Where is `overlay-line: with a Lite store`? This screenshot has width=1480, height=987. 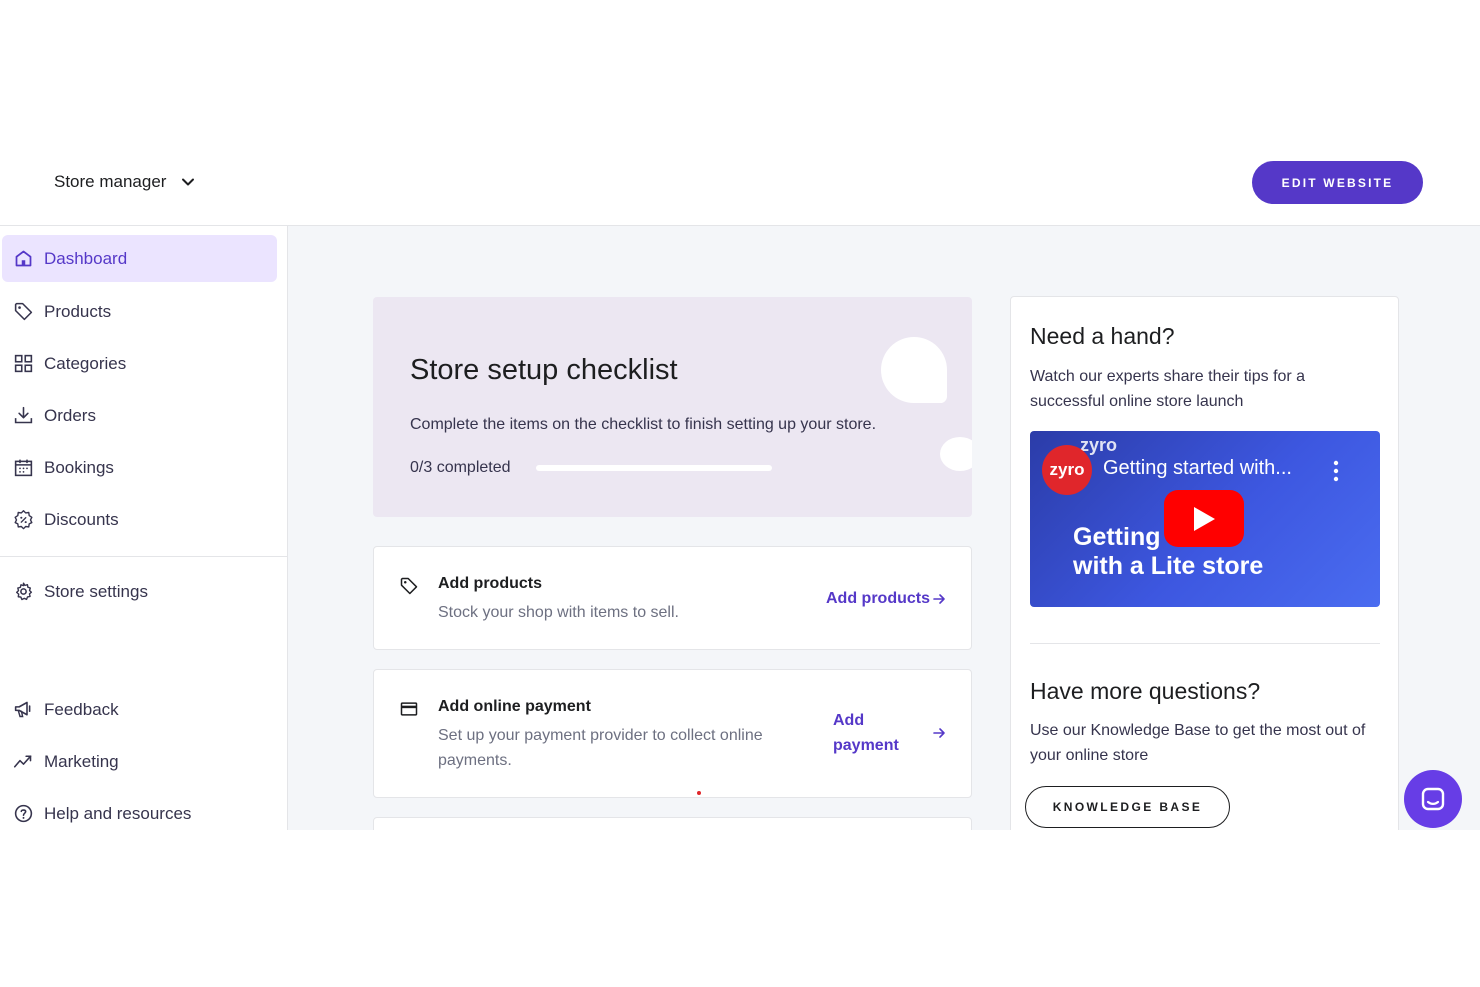 overlay-line: with a Lite store is located at coordinates (1168, 566).